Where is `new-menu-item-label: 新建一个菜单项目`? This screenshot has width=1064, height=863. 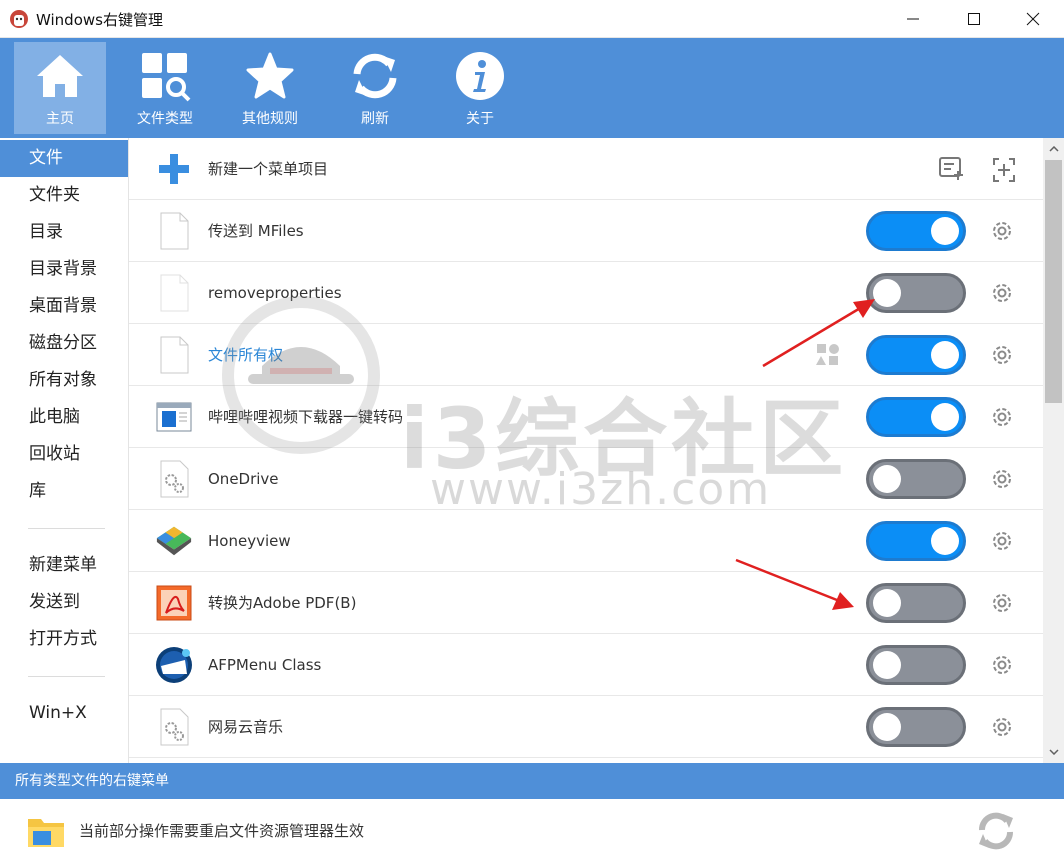 new-menu-item-label: 新建一个菜单项目 is located at coordinates (268, 169).